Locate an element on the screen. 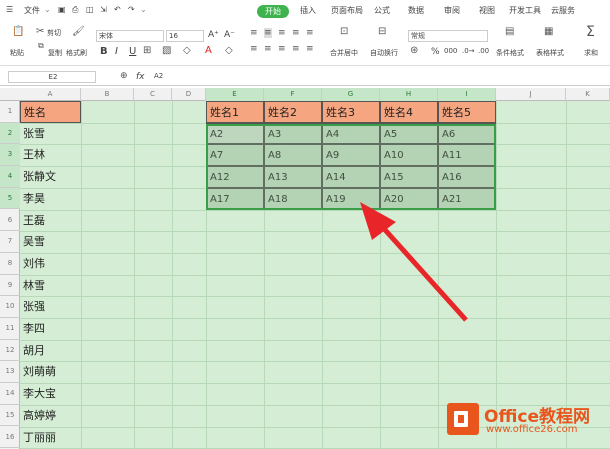 Image resolution: width=610 pixels, height=449 pixels. arrow-annotation is located at coordinates (414, 262).